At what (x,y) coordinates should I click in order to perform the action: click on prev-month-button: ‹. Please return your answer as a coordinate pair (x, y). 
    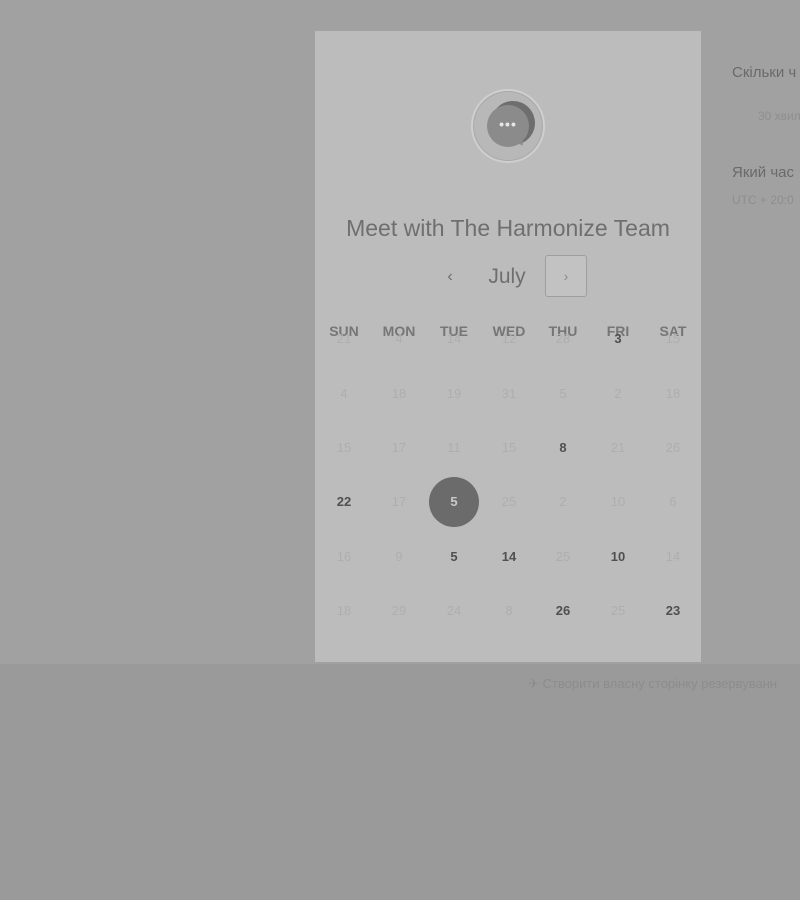
    Looking at the image, I should click on (450, 278).